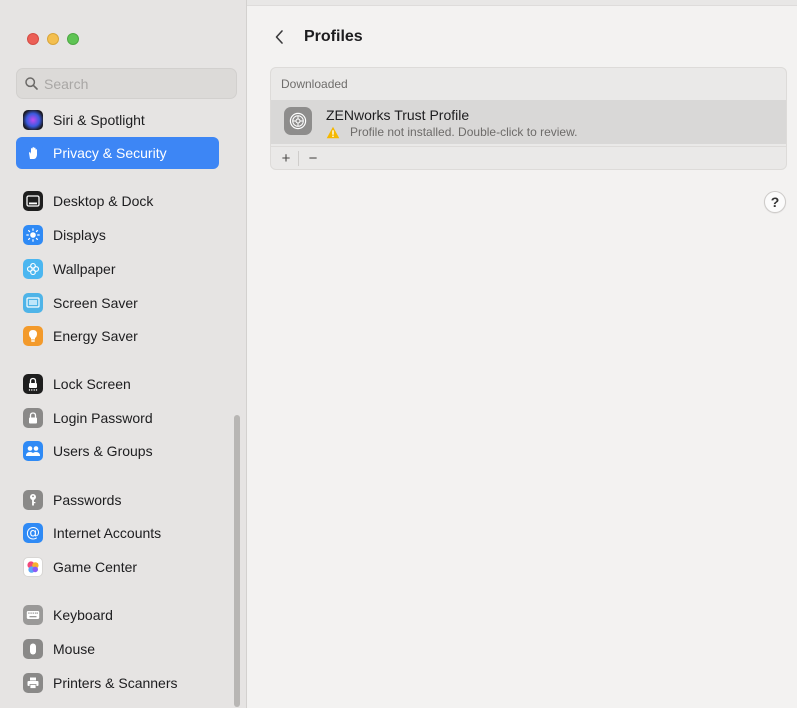  What do you see at coordinates (103, 451) in the screenshot?
I see `sidebar-item-label: Users & Groups` at bounding box center [103, 451].